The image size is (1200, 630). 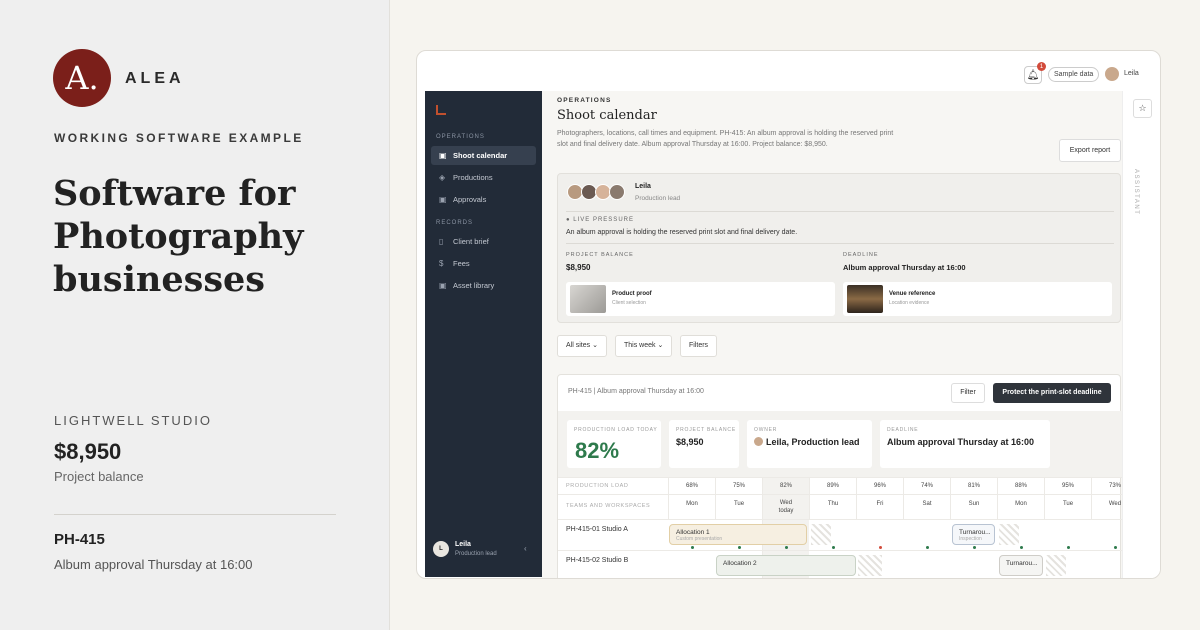 What do you see at coordinates (926, 486) in the screenshot?
I see `load-cell: 74%` at bounding box center [926, 486].